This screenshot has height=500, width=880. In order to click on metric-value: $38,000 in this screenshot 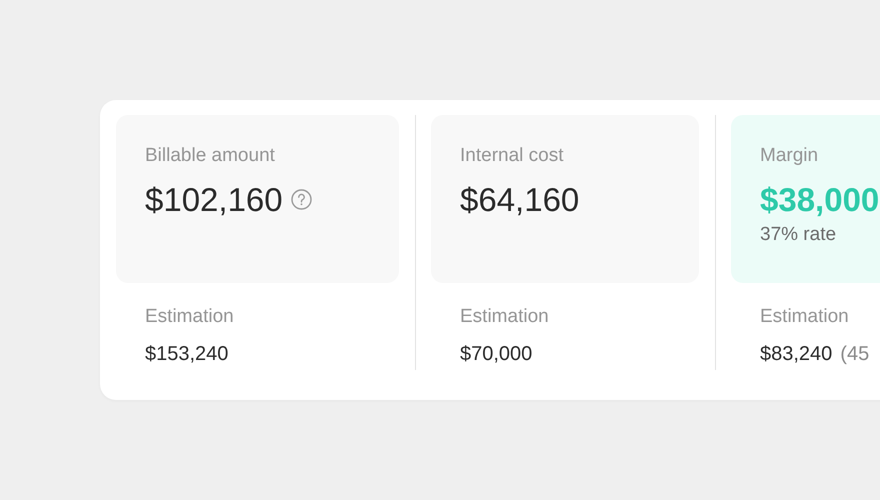, I will do `click(820, 200)`.